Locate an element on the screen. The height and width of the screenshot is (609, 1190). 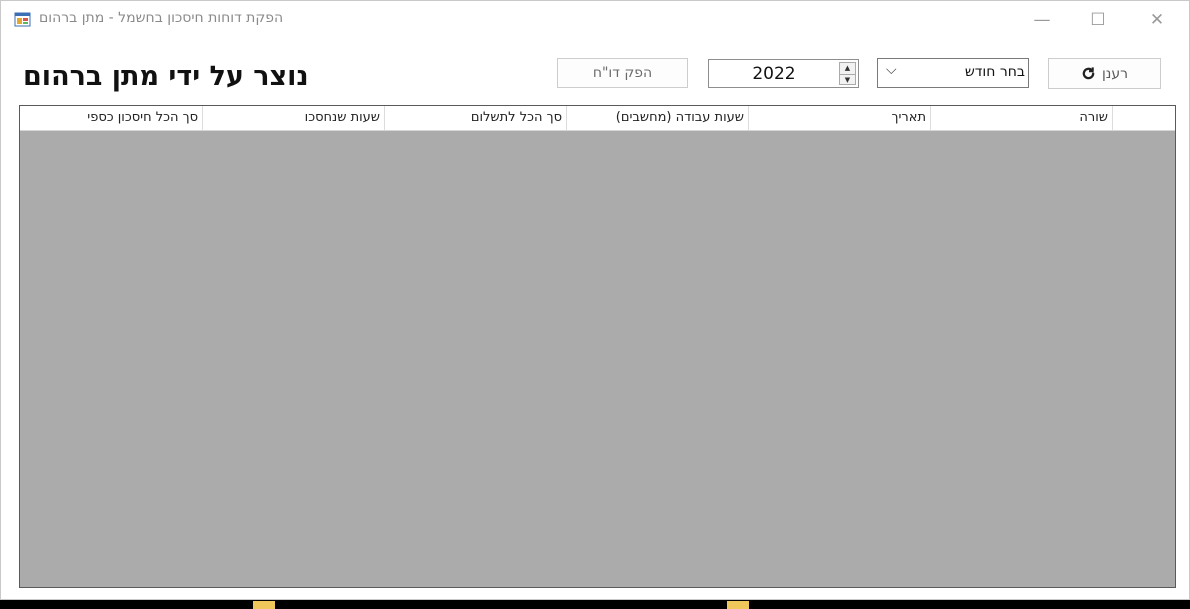
month-select-value: בחר חודש is located at coordinates (994, 72).